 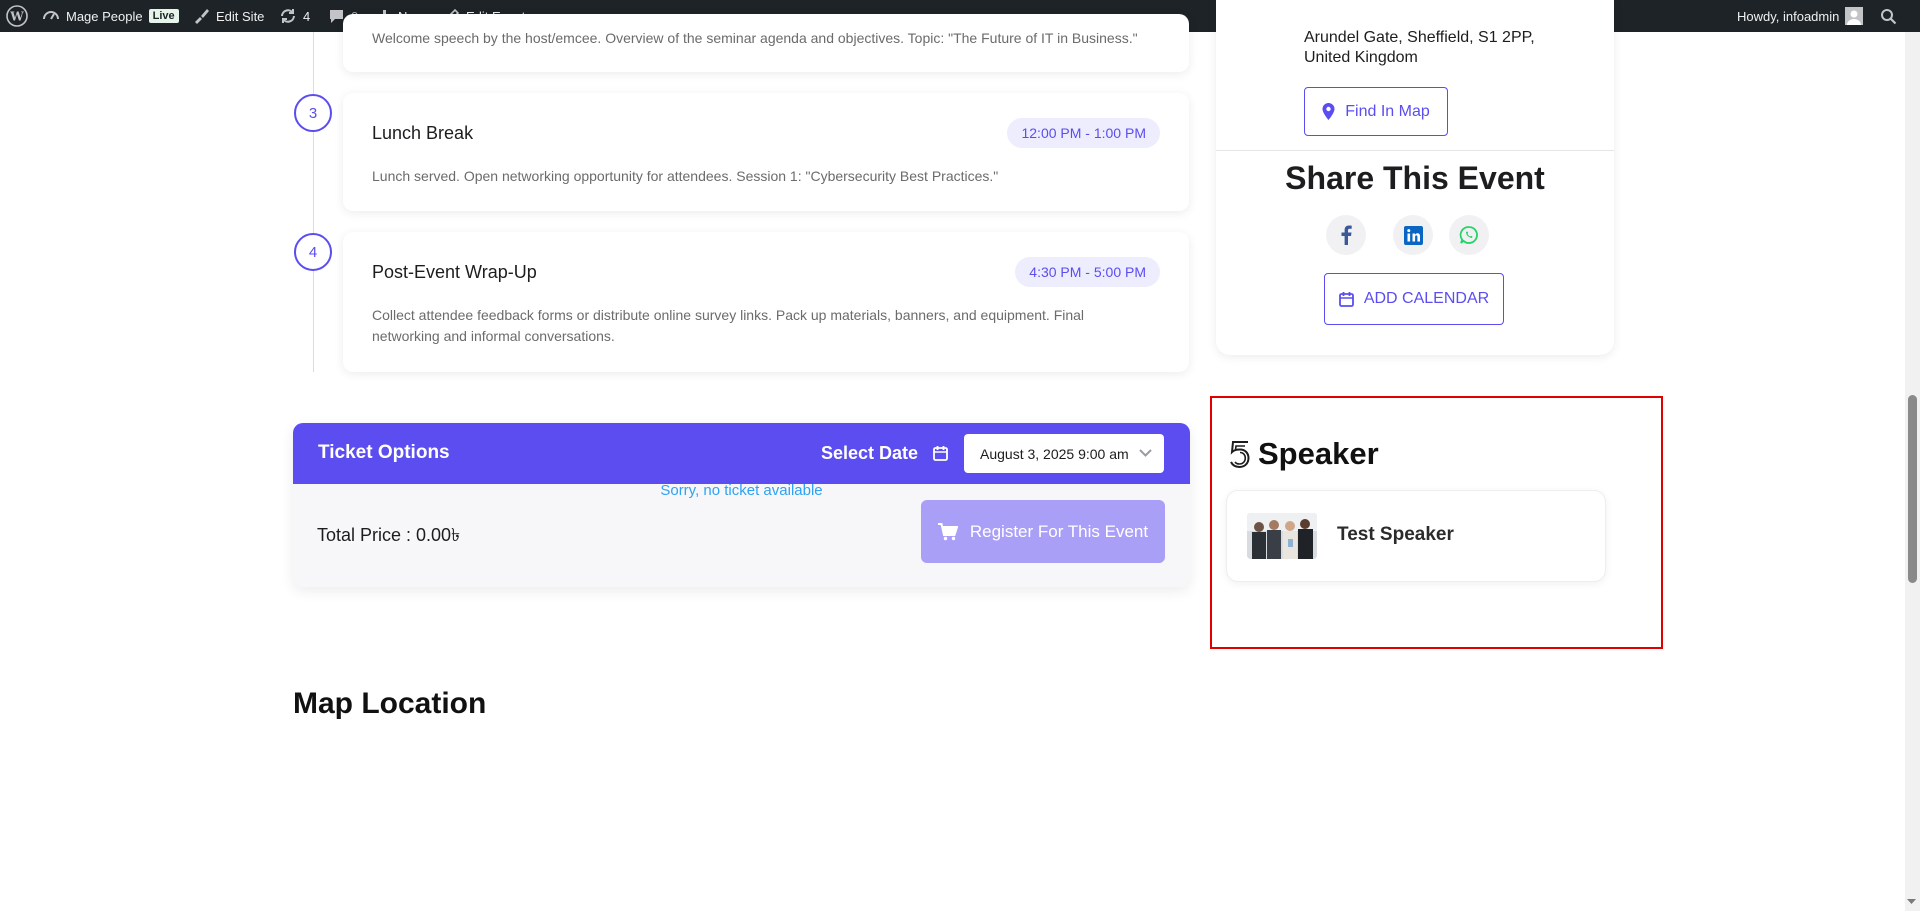 I want to click on updates-count: 4, so click(x=307, y=16).